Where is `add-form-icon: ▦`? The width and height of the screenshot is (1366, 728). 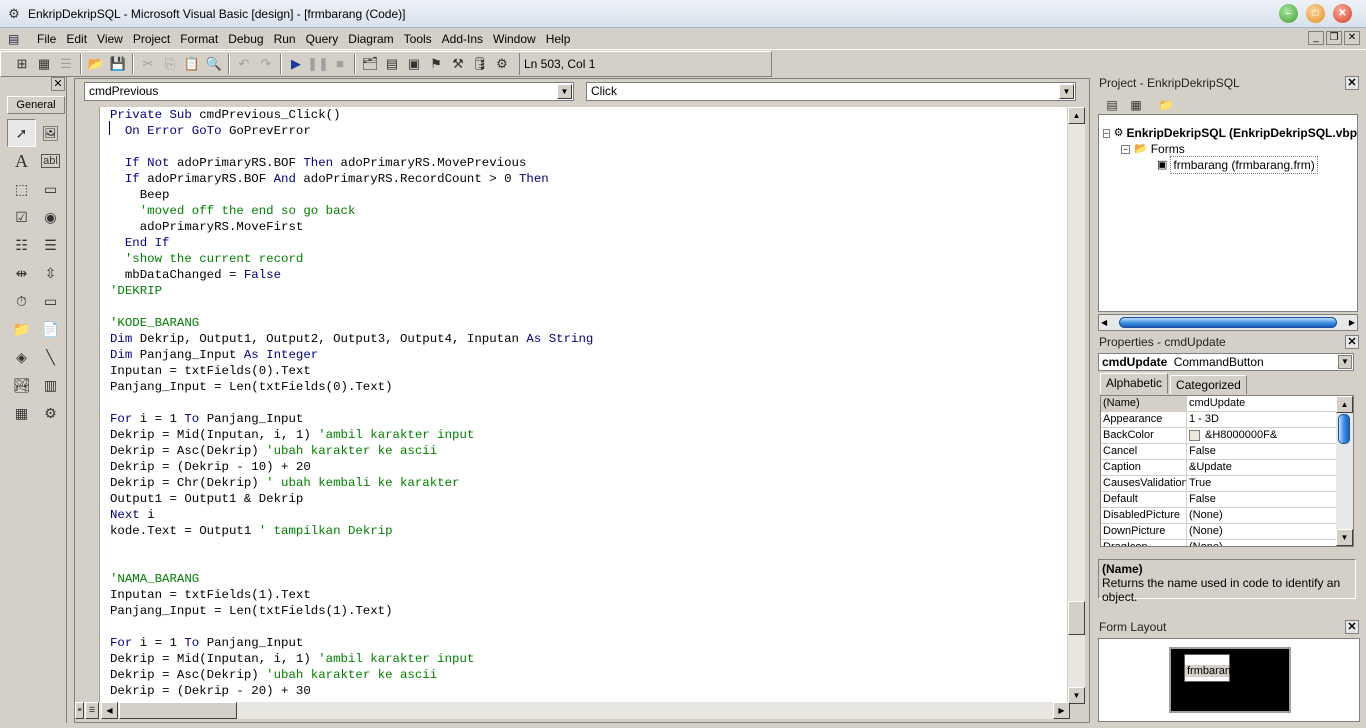 add-form-icon: ▦ is located at coordinates (44, 64).